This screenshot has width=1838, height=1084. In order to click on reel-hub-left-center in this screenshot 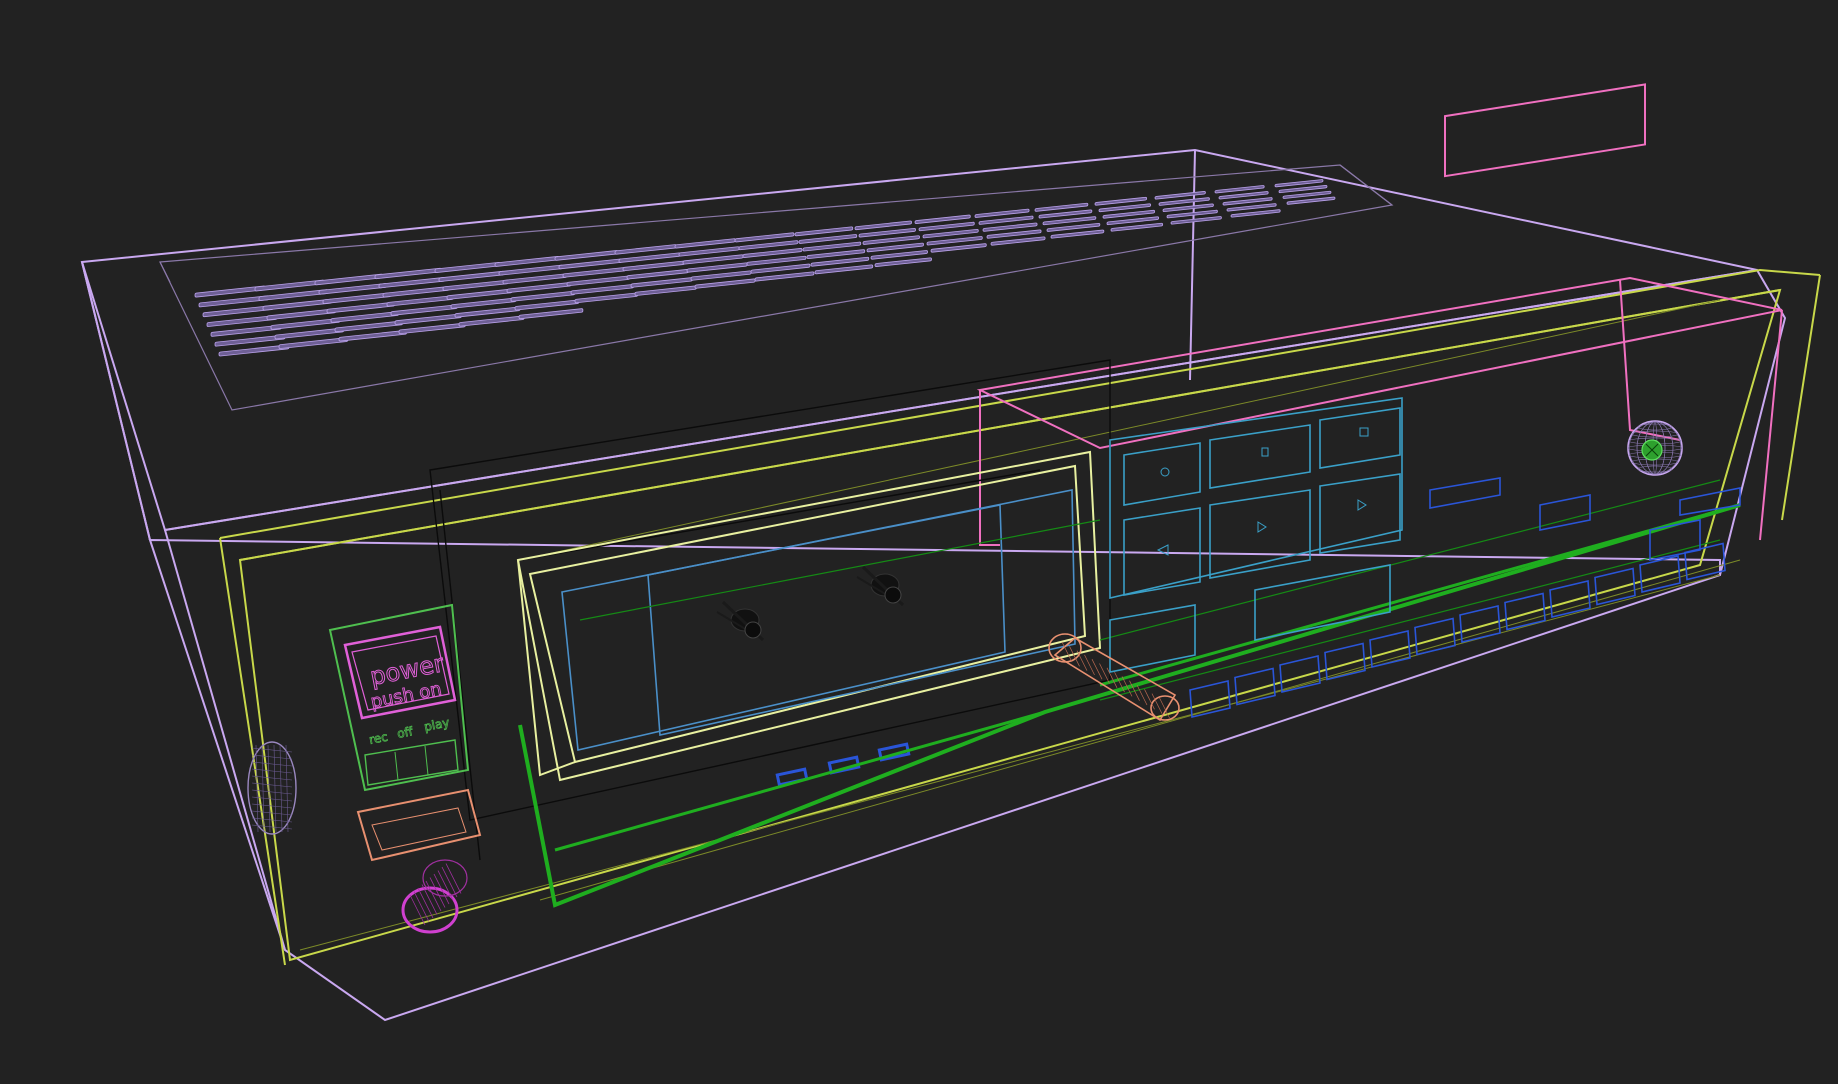, I will do `click(753, 630)`.